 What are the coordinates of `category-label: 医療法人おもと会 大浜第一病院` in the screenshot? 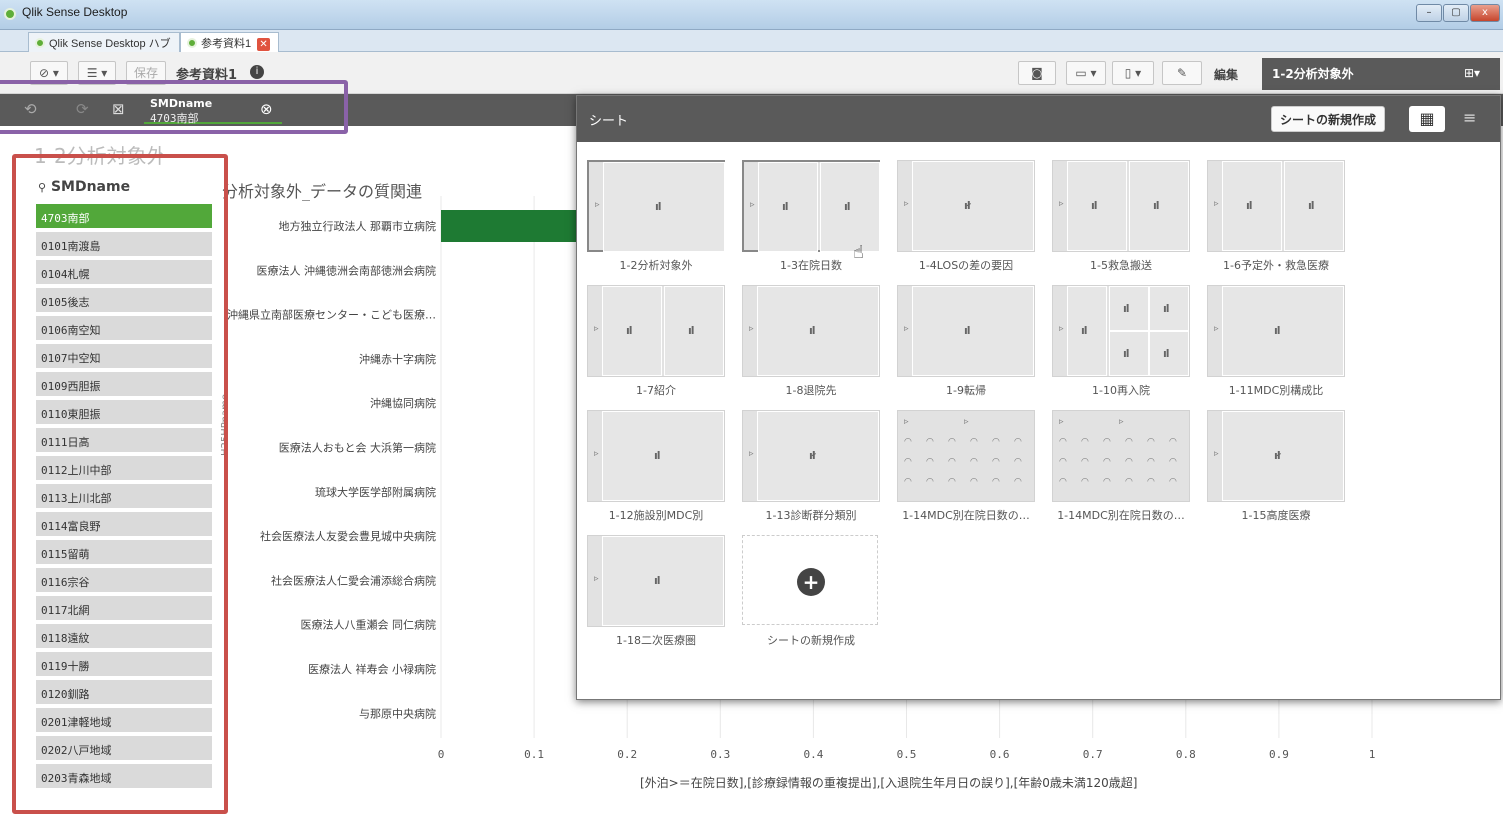 It's located at (357, 448).